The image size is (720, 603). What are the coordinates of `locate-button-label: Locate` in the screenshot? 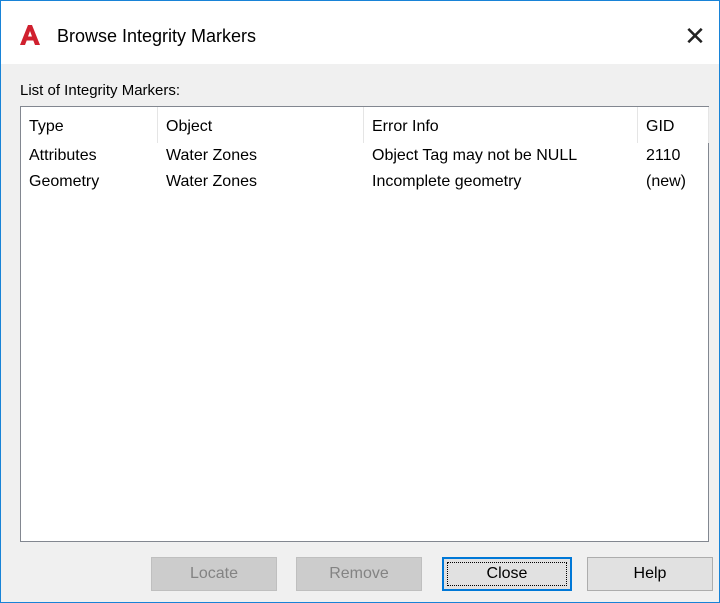 It's located at (214, 573).